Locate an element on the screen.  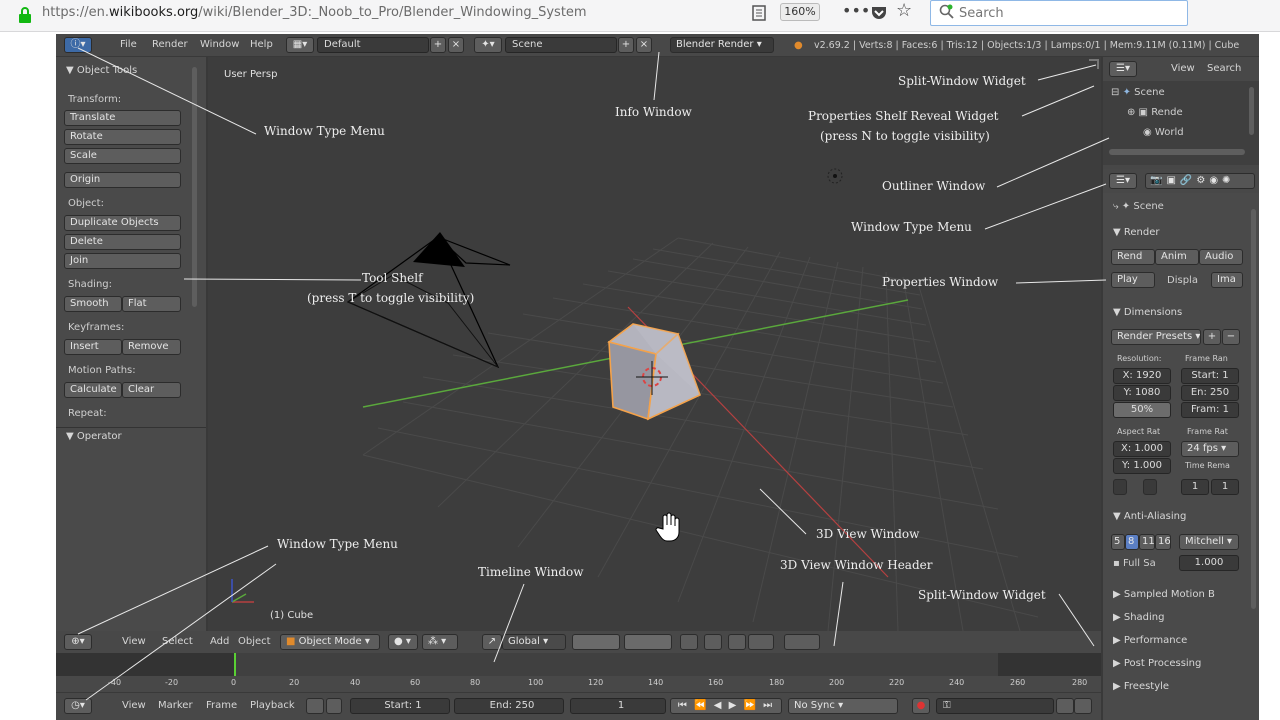
outliner-scrollbar is located at coordinates (1177, 152).